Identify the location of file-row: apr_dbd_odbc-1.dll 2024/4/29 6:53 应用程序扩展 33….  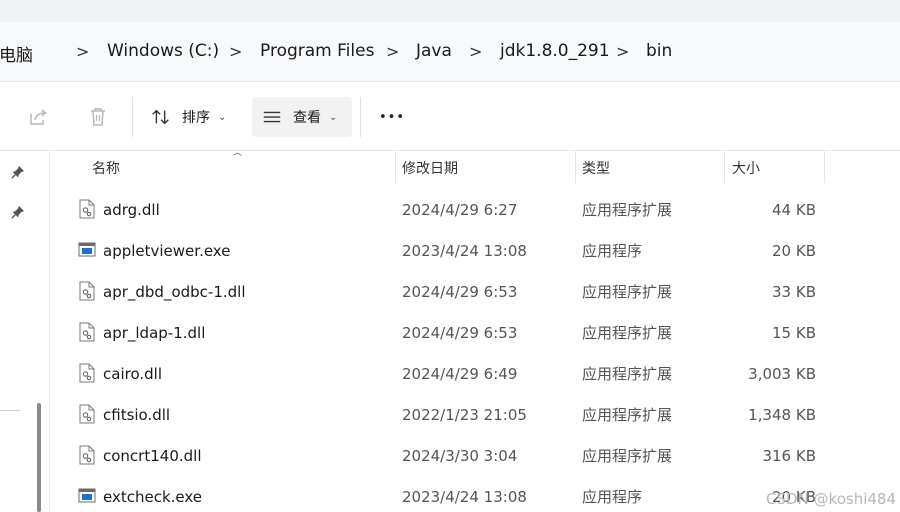
(475, 291).